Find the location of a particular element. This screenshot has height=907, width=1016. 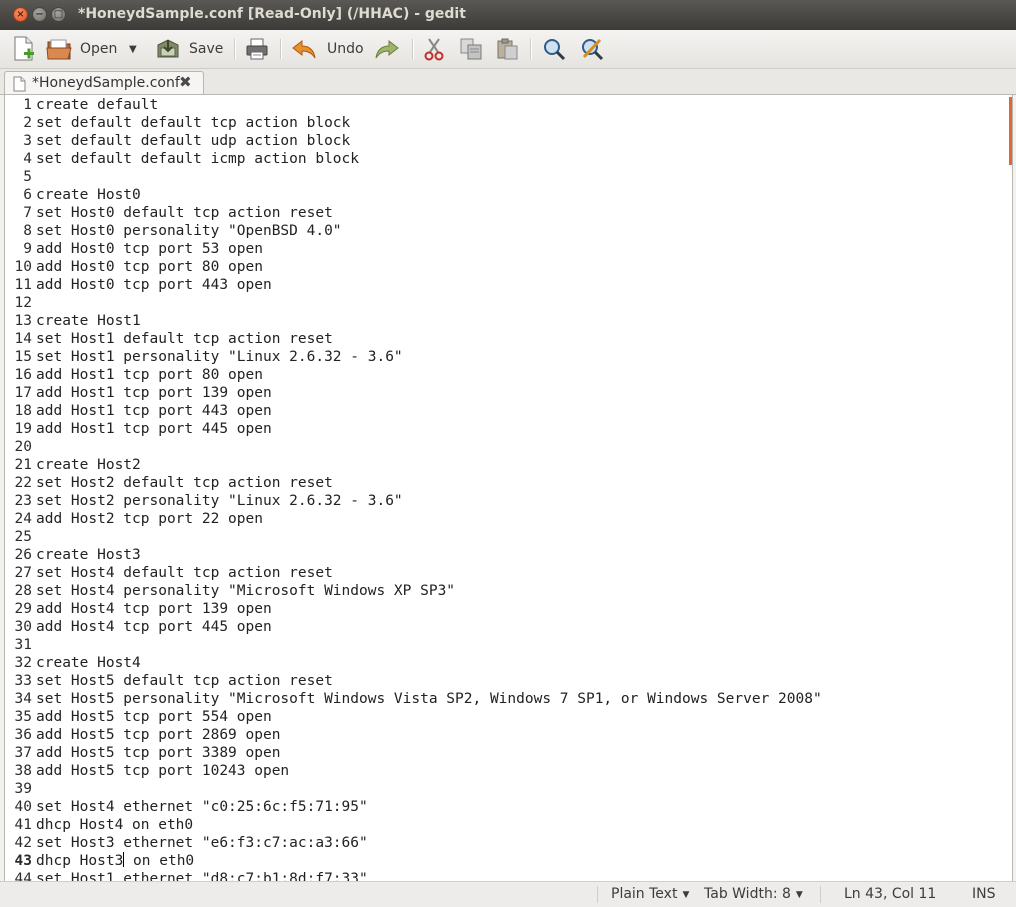

line-number: 17 is located at coordinates (23, 393).